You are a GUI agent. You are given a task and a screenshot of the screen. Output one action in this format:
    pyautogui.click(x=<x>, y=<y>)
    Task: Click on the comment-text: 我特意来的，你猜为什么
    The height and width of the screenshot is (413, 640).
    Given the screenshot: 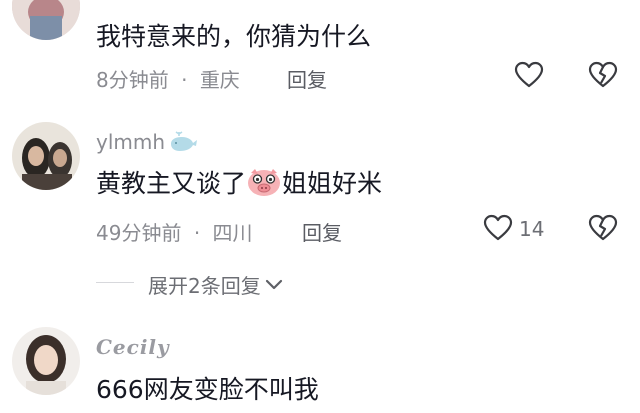 What is the action you would take?
    pyautogui.click(x=234, y=36)
    